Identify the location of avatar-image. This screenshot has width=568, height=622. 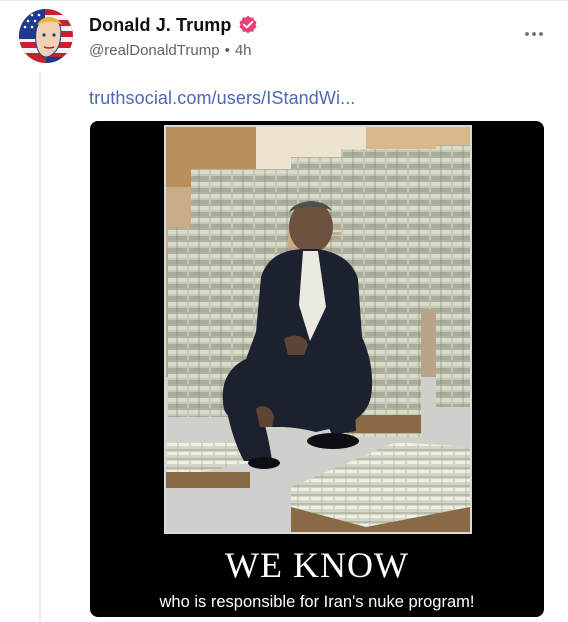
(46, 36).